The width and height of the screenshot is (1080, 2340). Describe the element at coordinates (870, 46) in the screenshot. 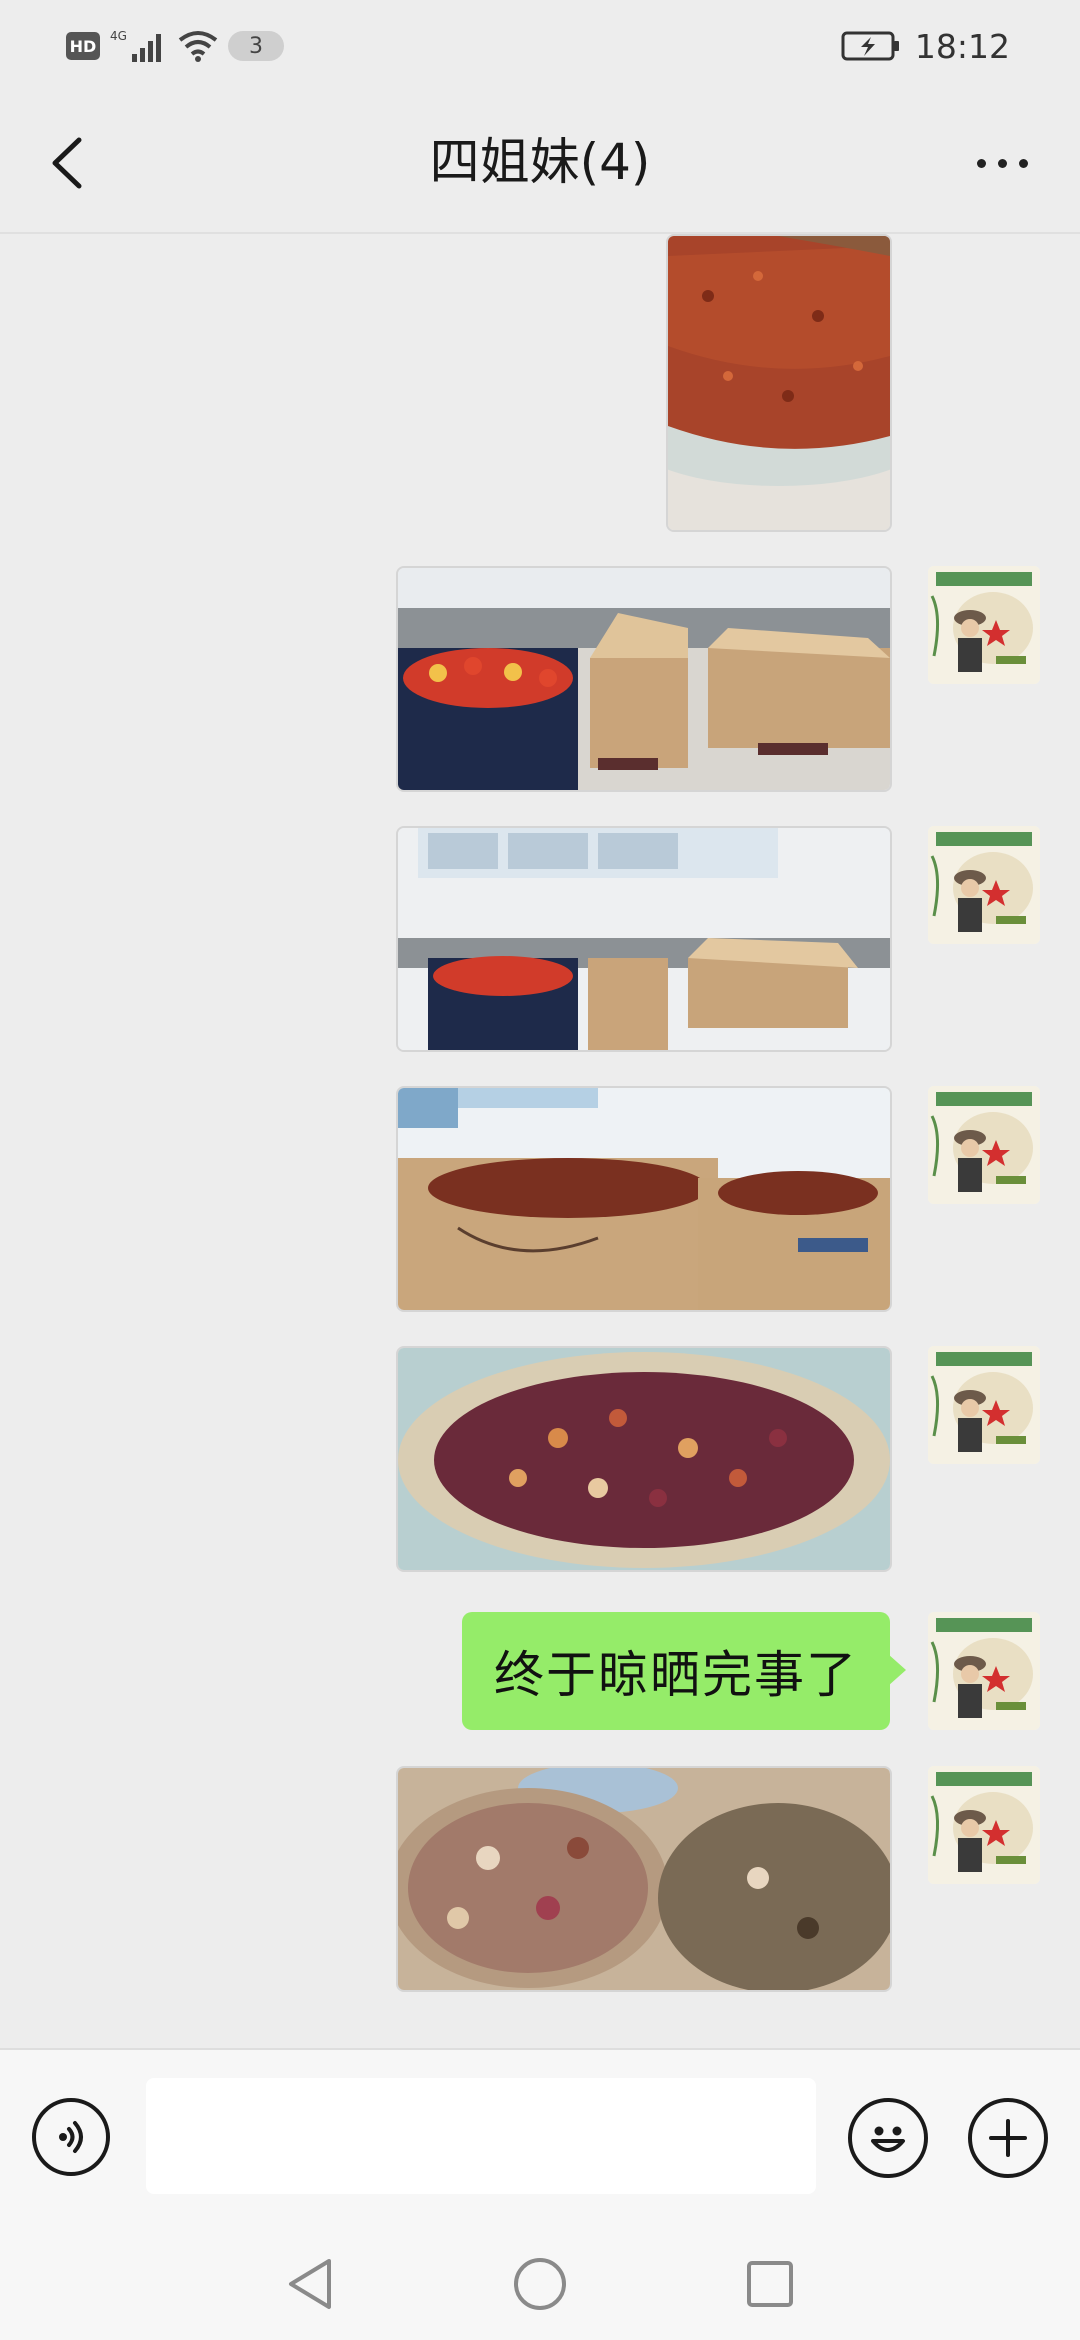

I see `battery-charging-icon` at that location.